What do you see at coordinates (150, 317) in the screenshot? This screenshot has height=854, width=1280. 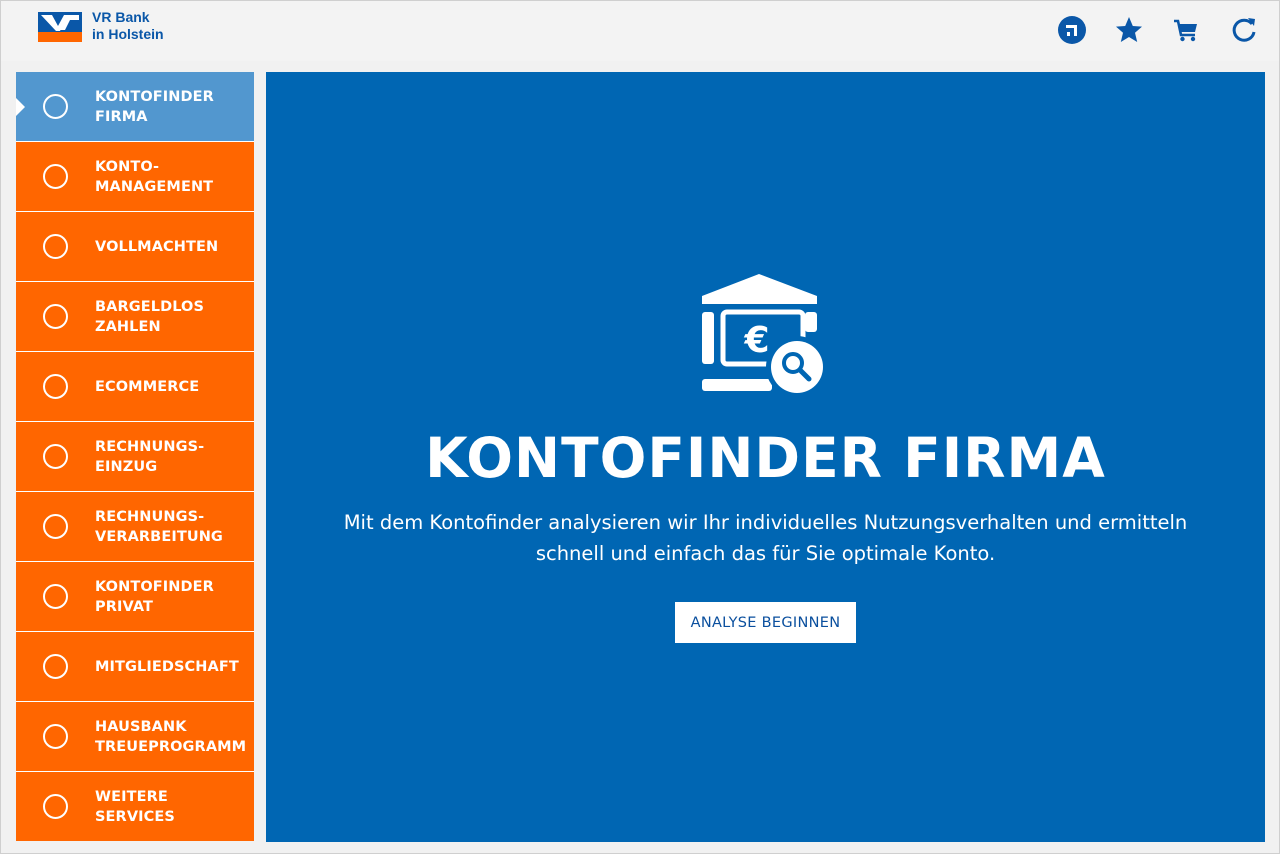 I see `sidebar-item-label: BARGELDLOS ZAHLEN` at bounding box center [150, 317].